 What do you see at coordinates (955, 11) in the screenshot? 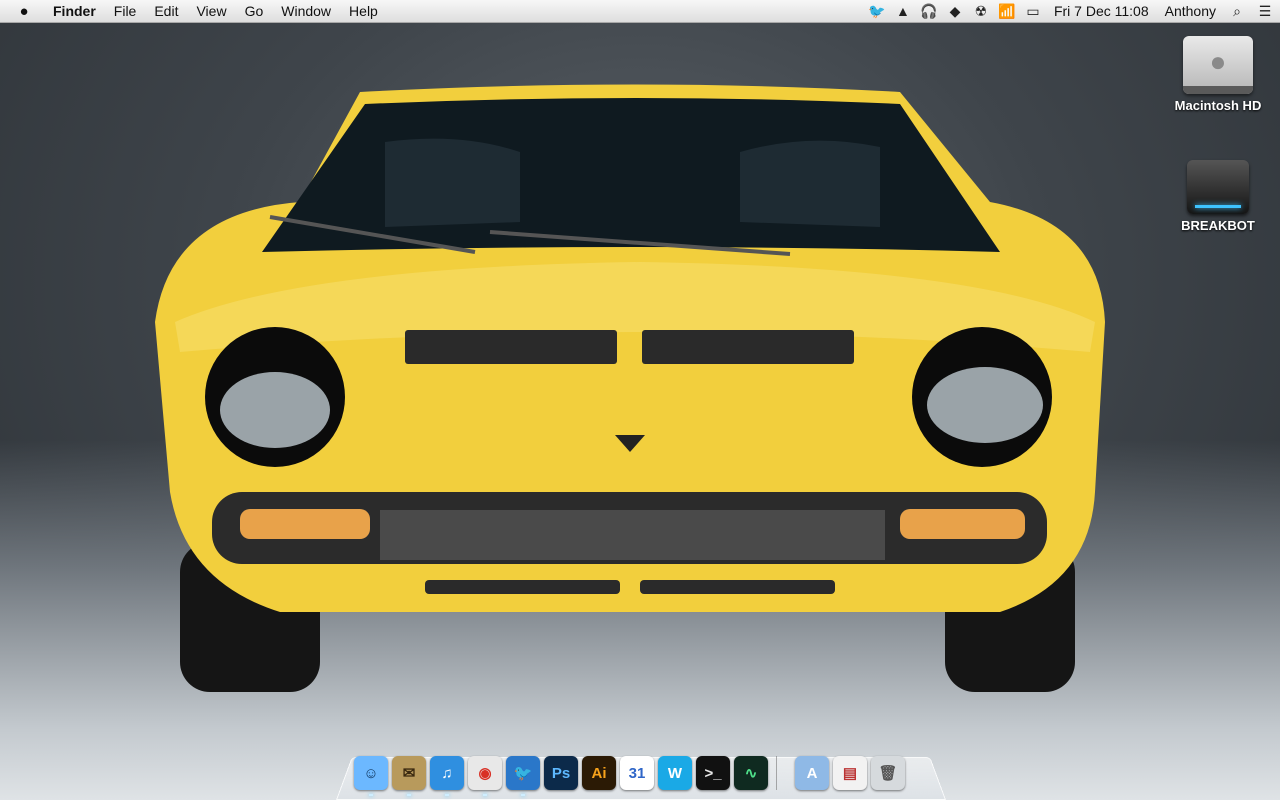
I see `dropbox-icon: ◆` at bounding box center [955, 11].